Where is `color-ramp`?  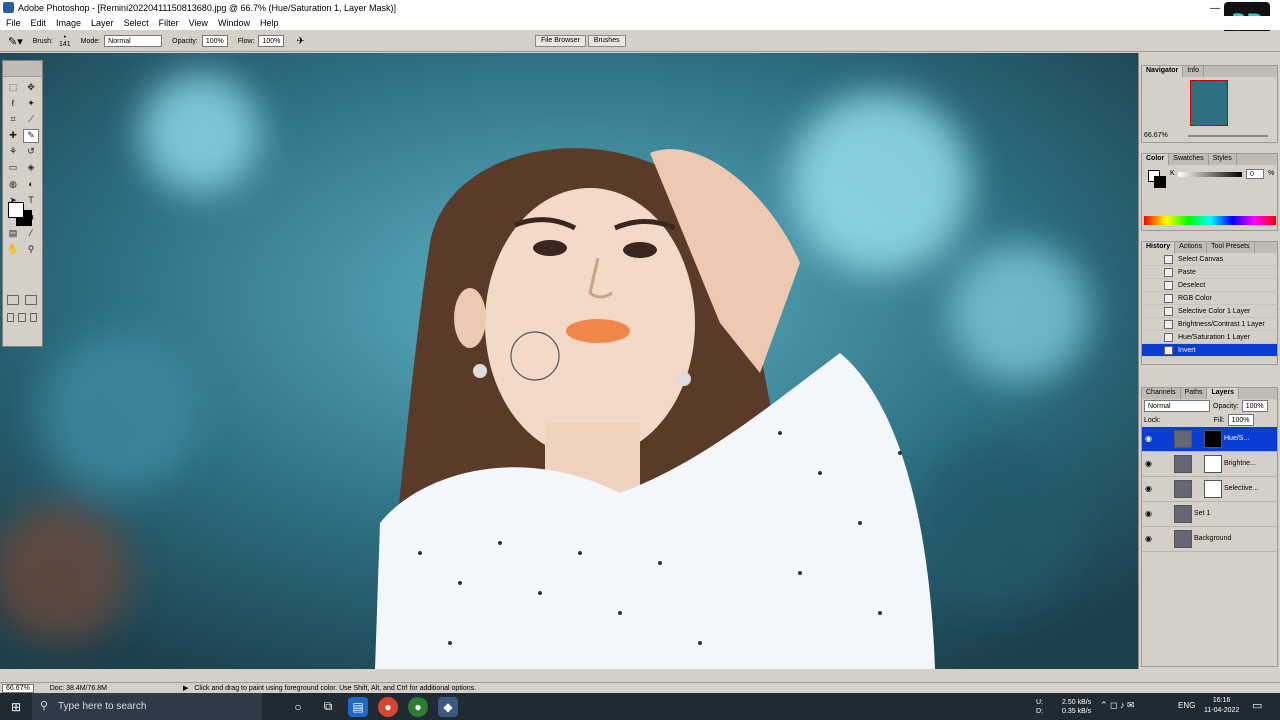 color-ramp is located at coordinates (1210, 220).